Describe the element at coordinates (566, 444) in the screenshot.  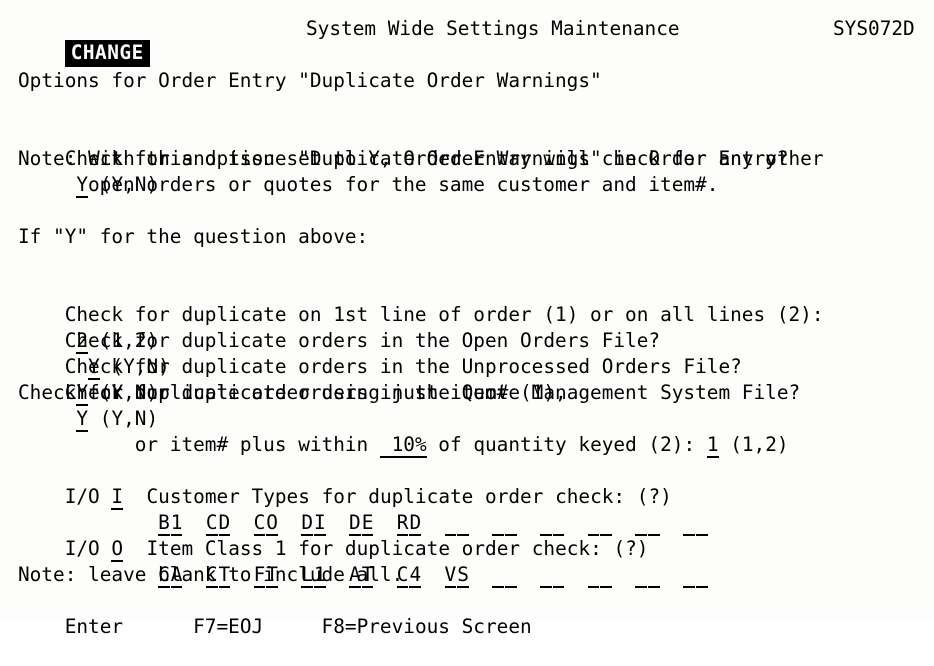
I see `item-rule-middle: of quantity keyed (2):` at that location.